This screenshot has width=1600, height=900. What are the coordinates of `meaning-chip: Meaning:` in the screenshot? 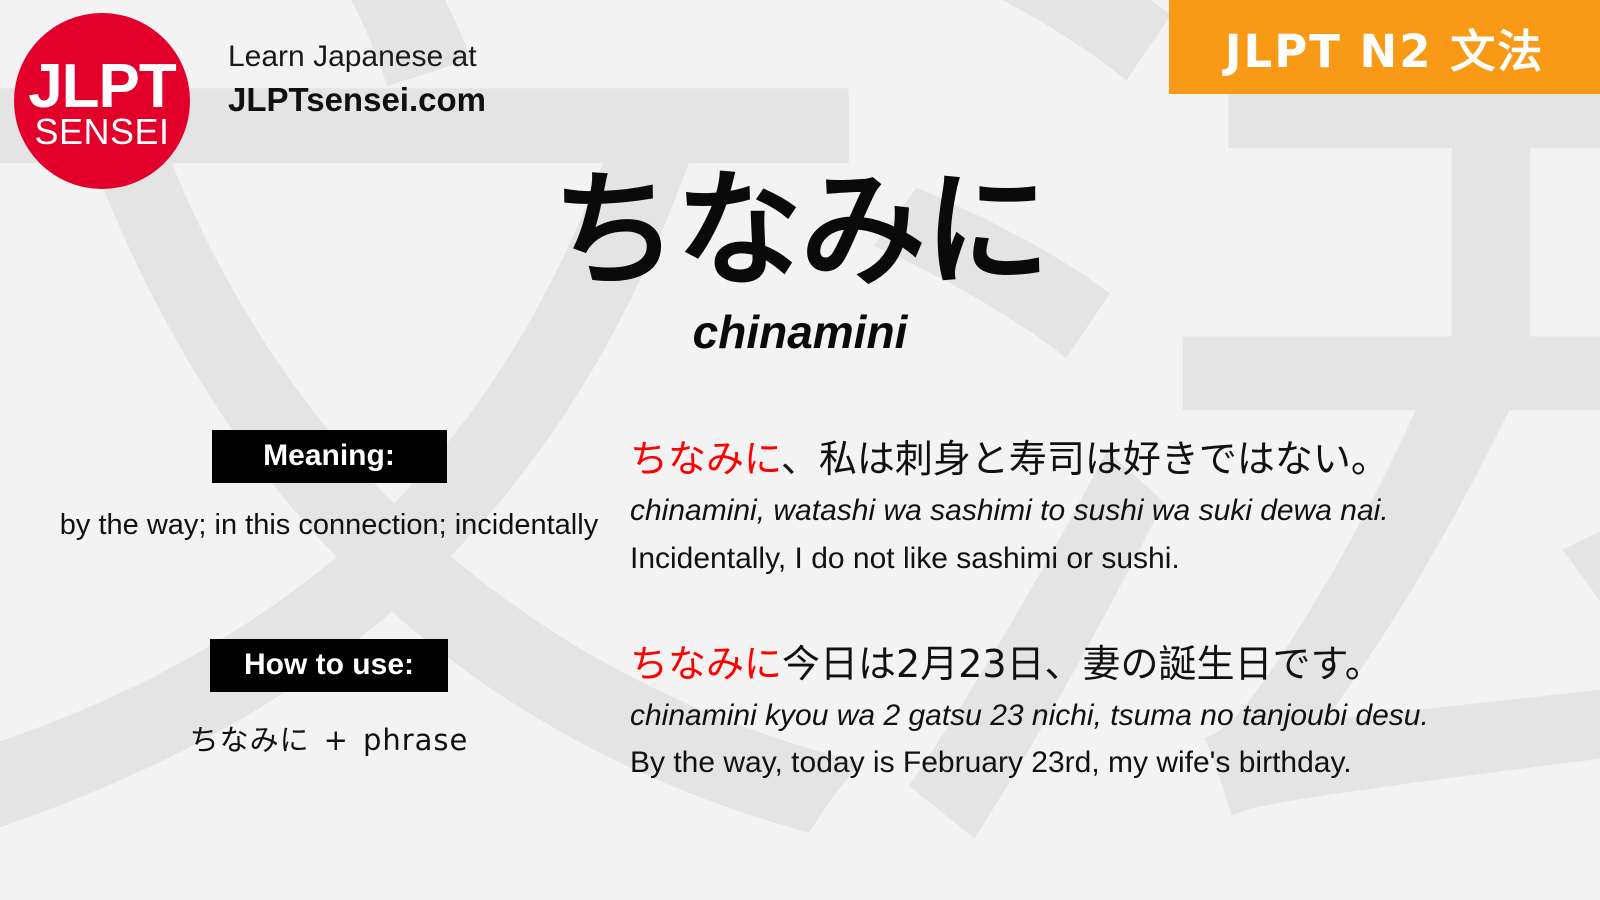 It's located at (329, 456).